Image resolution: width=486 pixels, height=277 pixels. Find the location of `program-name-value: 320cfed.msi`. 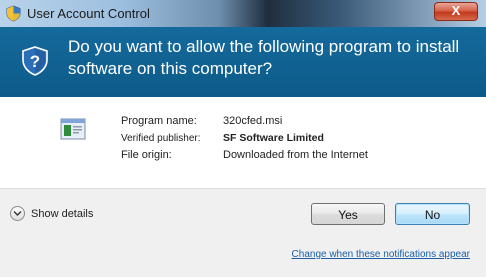

program-name-value: 320cfed.msi is located at coordinates (253, 121).